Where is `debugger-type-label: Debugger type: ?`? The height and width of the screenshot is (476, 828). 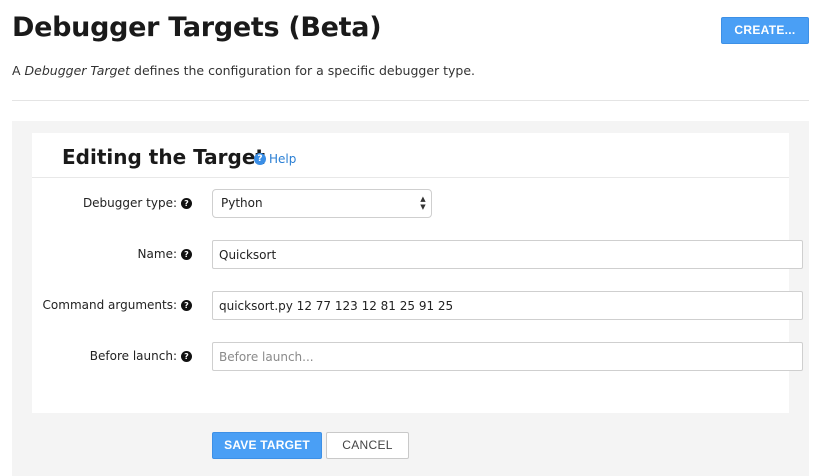
debugger-type-label: Debugger type: ? is located at coordinates (137, 203).